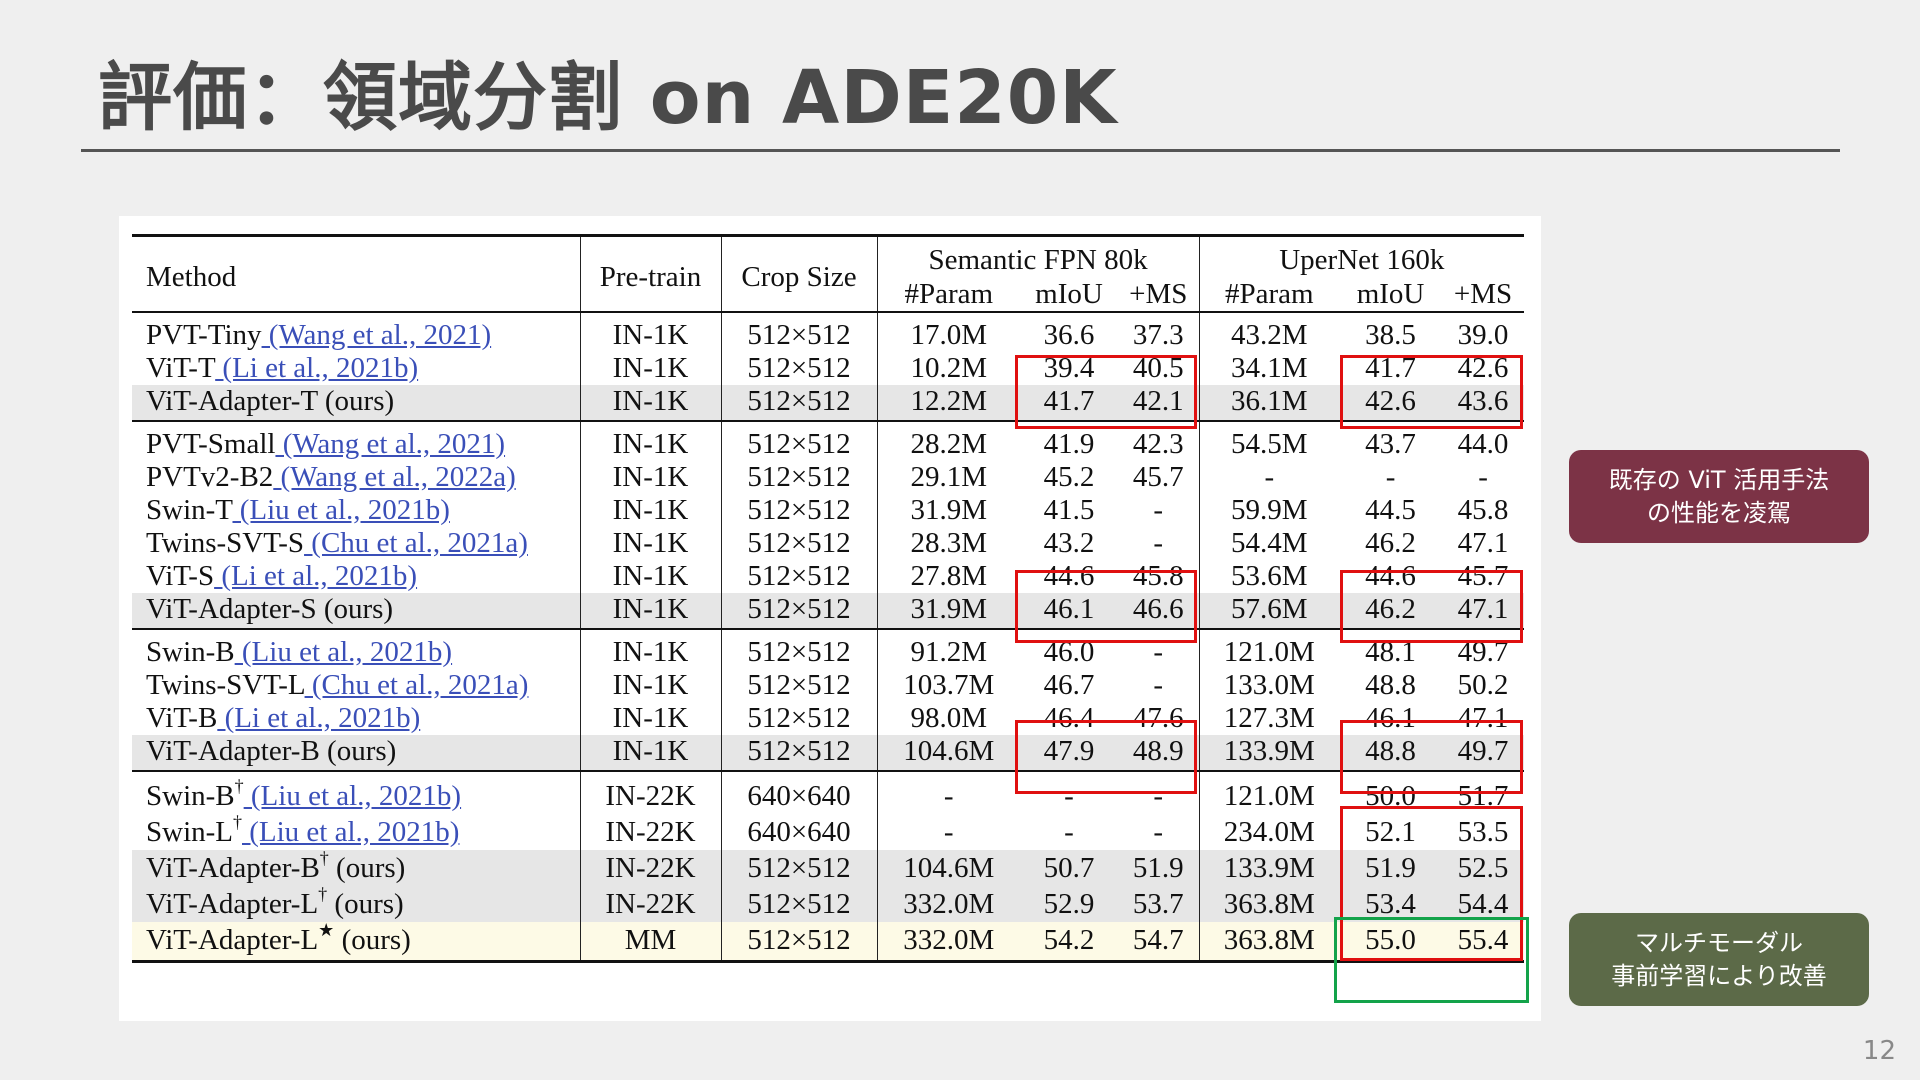 The height and width of the screenshot is (1080, 1920). Describe the element at coordinates (1483, 510) in the screenshot. I see `cell-up-ms: 45.8` at that location.